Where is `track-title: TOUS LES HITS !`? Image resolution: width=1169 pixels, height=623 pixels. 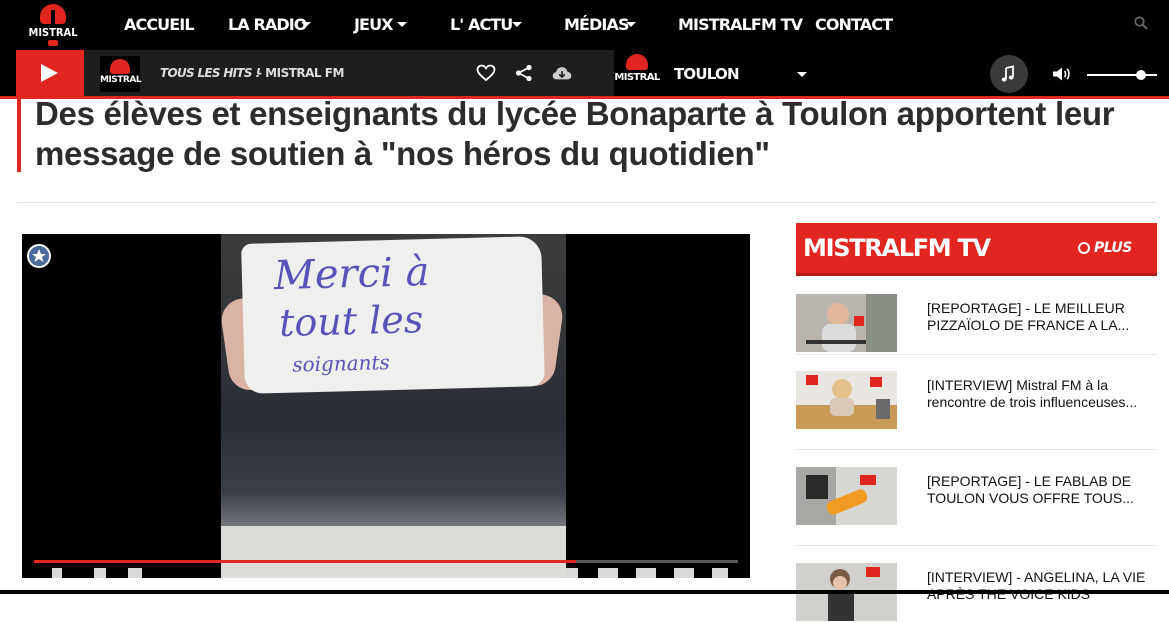 track-title: TOUS LES HITS ! is located at coordinates (210, 73).